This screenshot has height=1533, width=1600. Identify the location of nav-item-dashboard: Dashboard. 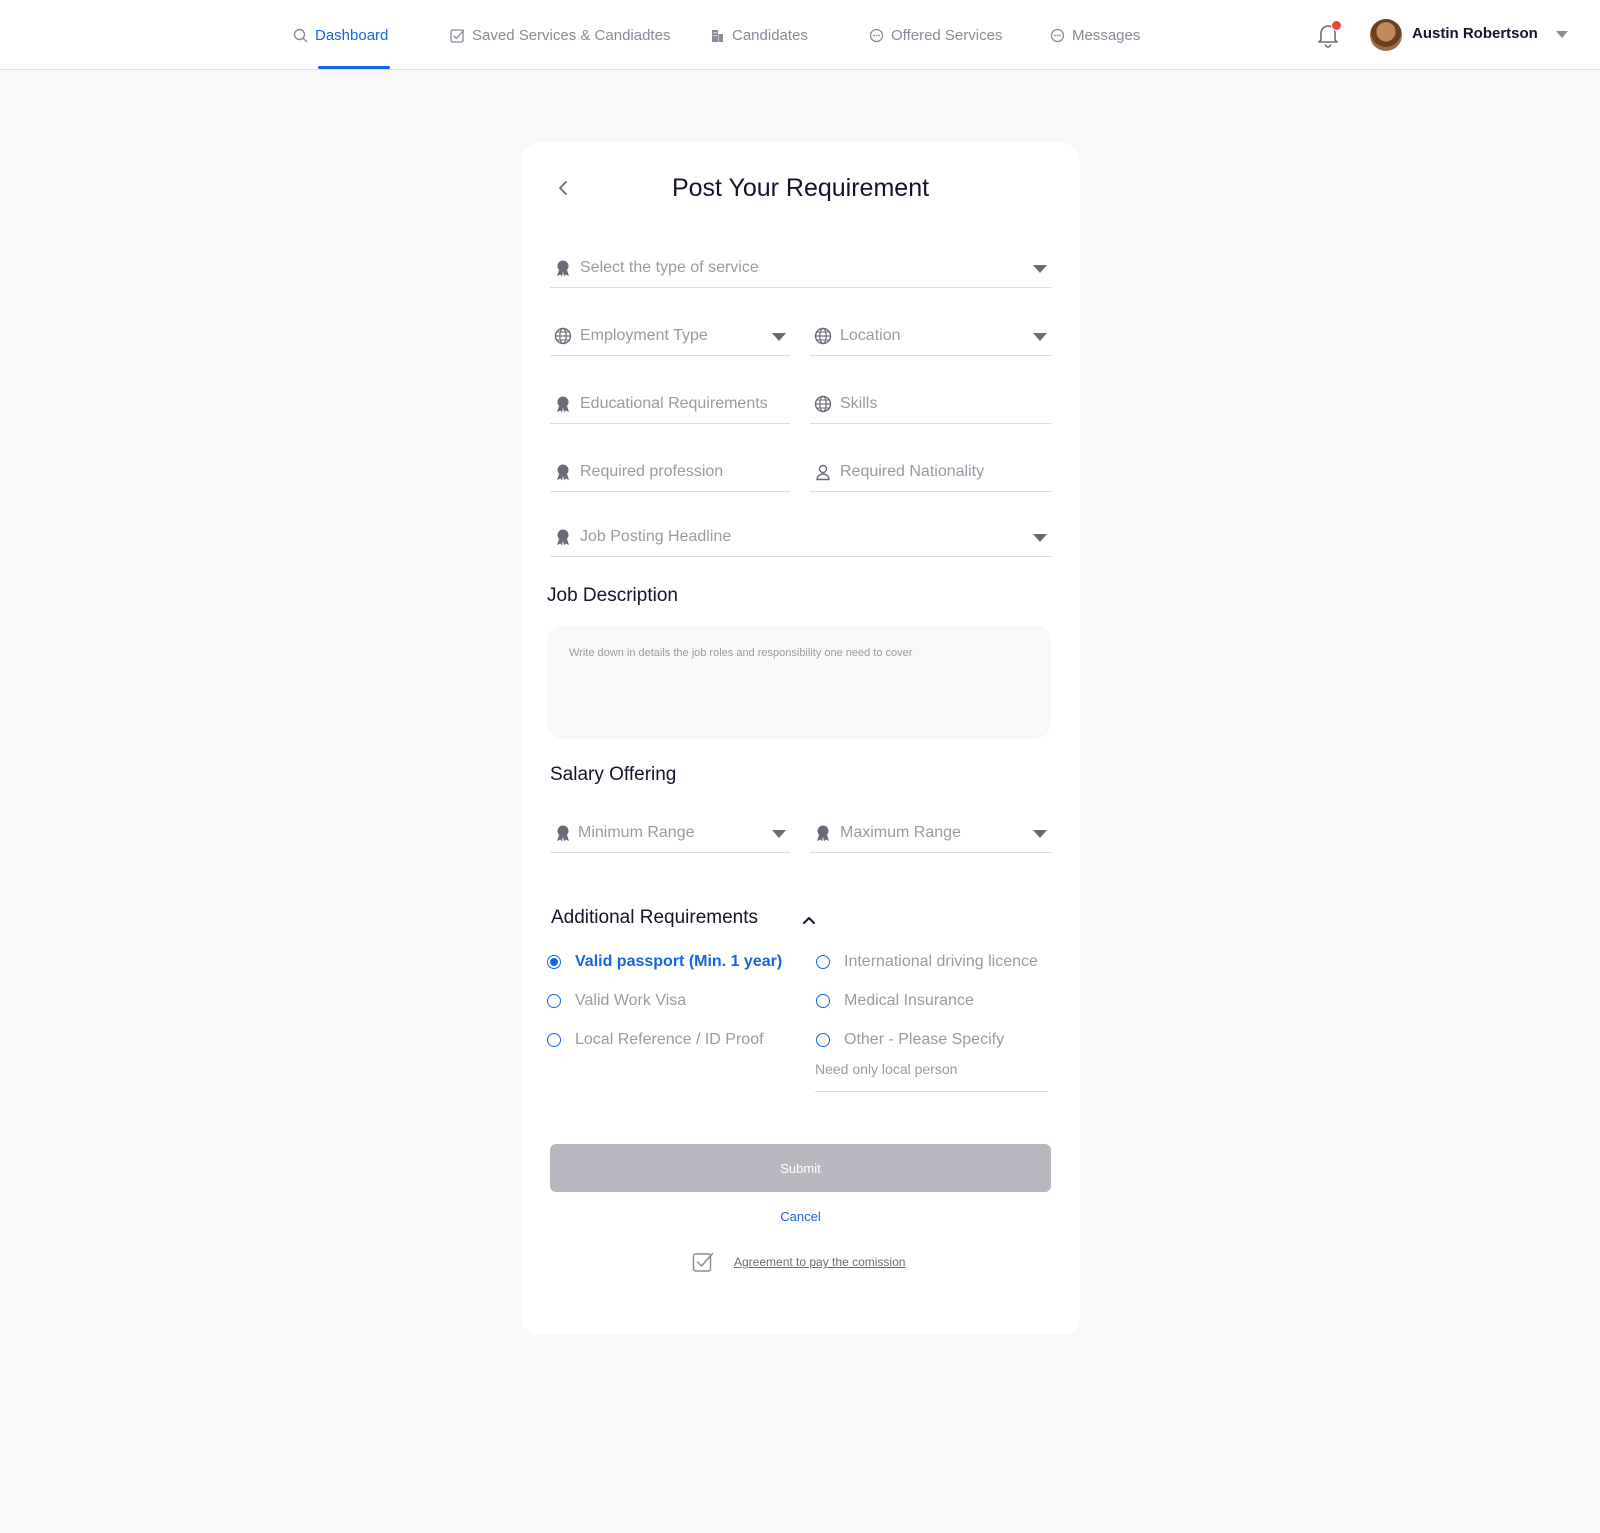
(340, 35).